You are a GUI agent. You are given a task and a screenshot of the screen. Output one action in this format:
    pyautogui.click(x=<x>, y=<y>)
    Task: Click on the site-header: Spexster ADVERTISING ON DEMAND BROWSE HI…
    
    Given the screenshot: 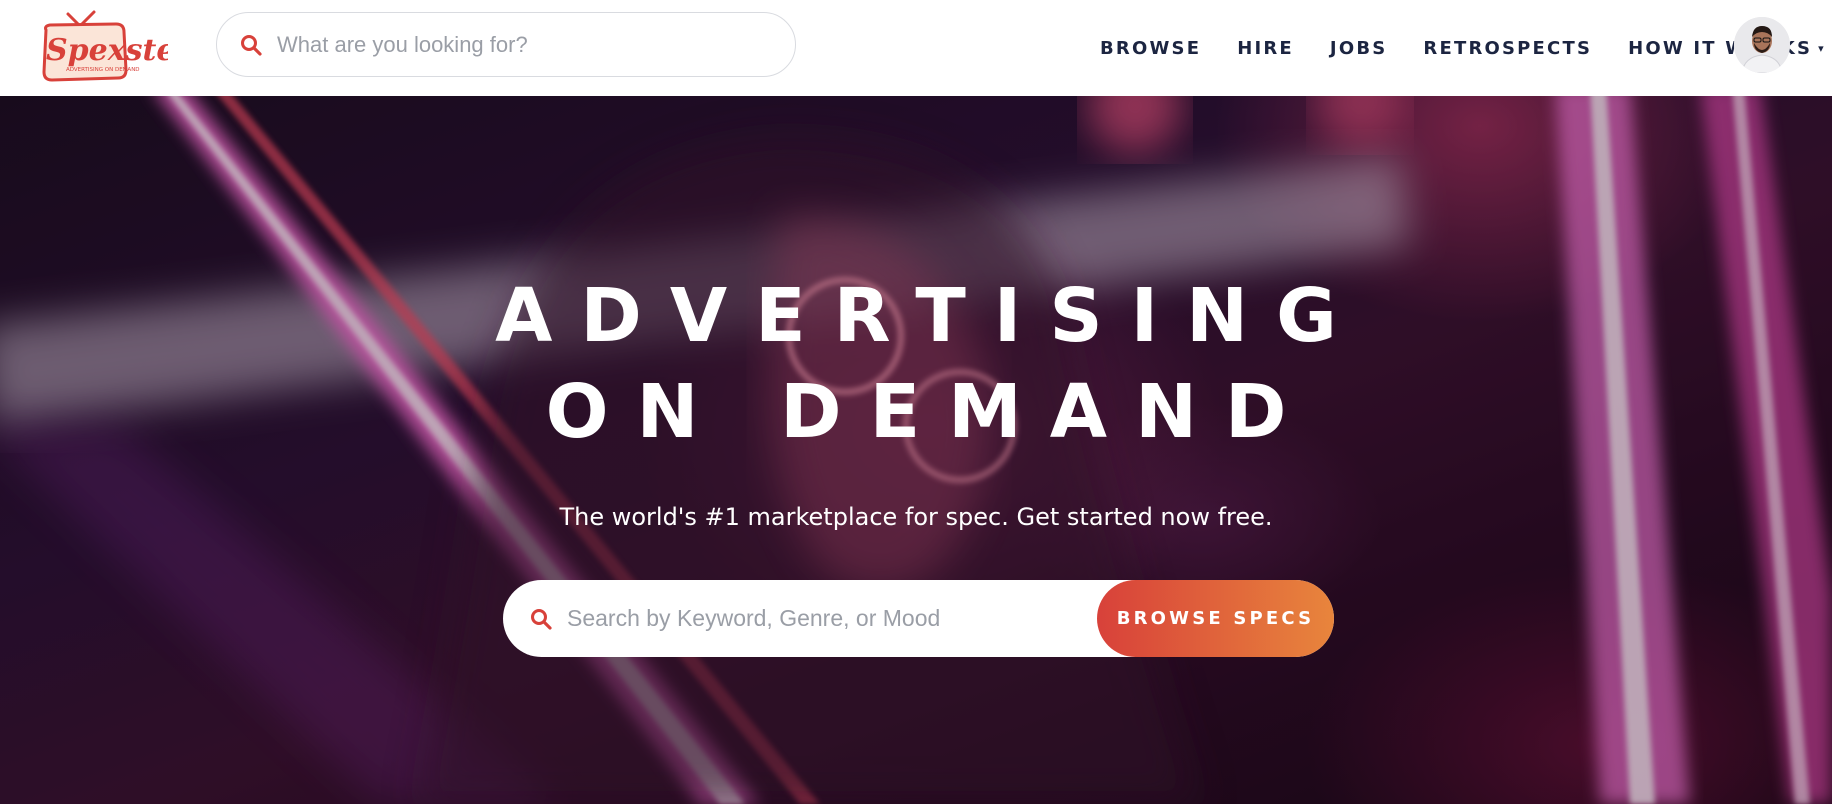 What is the action you would take?
    pyautogui.click(x=916, y=48)
    